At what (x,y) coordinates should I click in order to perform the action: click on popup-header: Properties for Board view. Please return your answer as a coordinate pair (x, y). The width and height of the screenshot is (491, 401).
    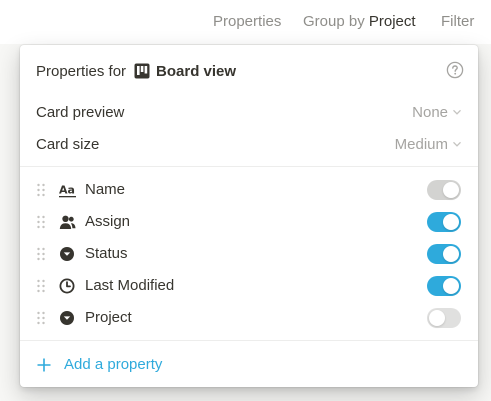
    Looking at the image, I should click on (136, 71).